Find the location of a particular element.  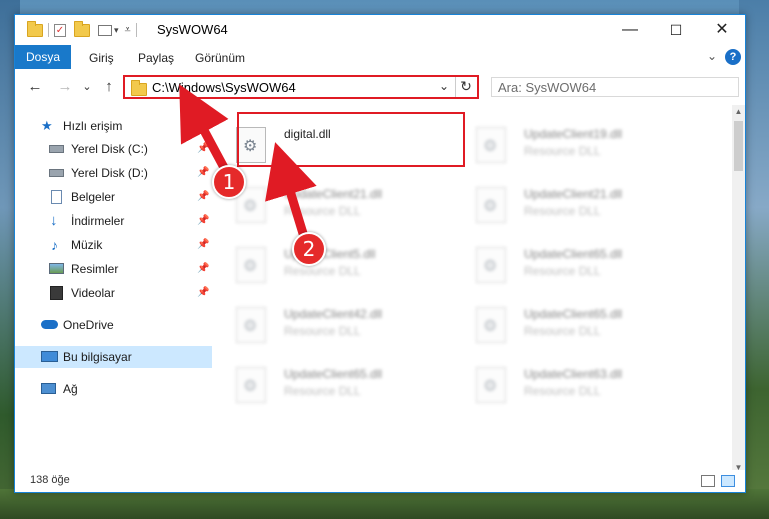

large-icons-view-icon is located at coordinates (728, 481).